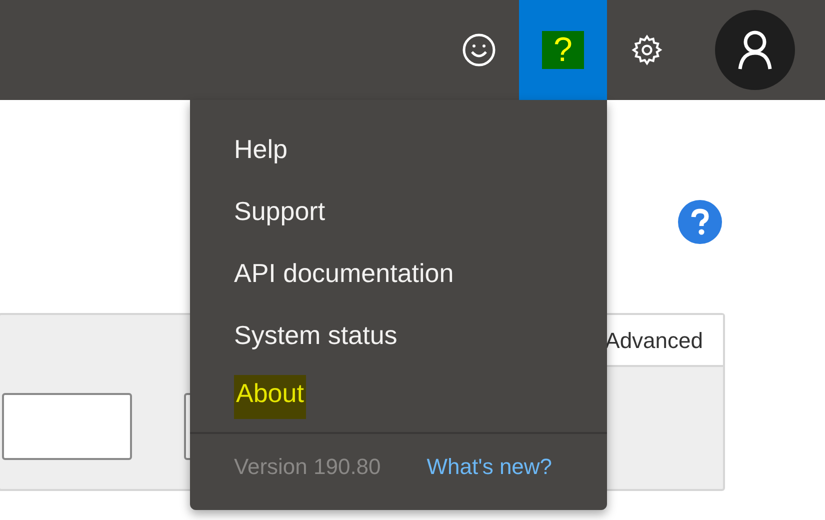 The image size is (825, 520). I want to click on help-icon, so click(700, 222).